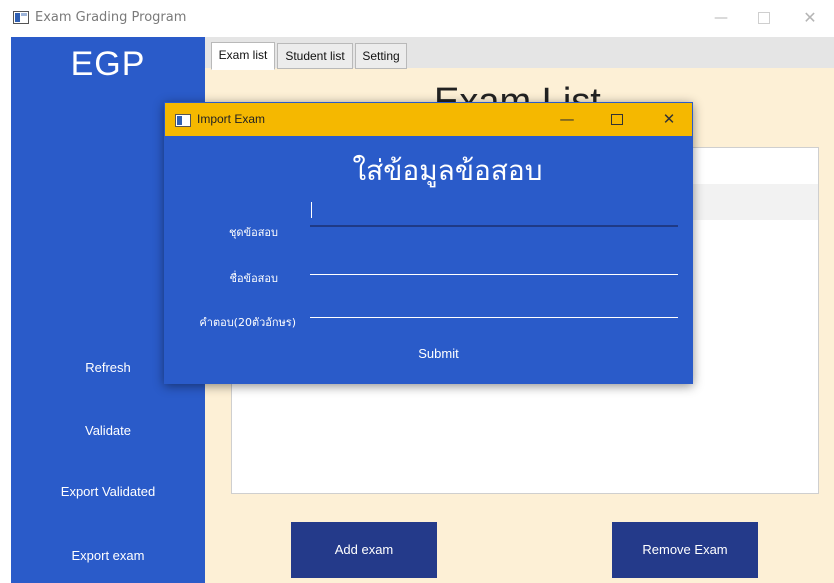 Image resolution: width=834 pixels, height=583 pixels. I want to click on export-exam-button: Export exam, so click(108, 555).